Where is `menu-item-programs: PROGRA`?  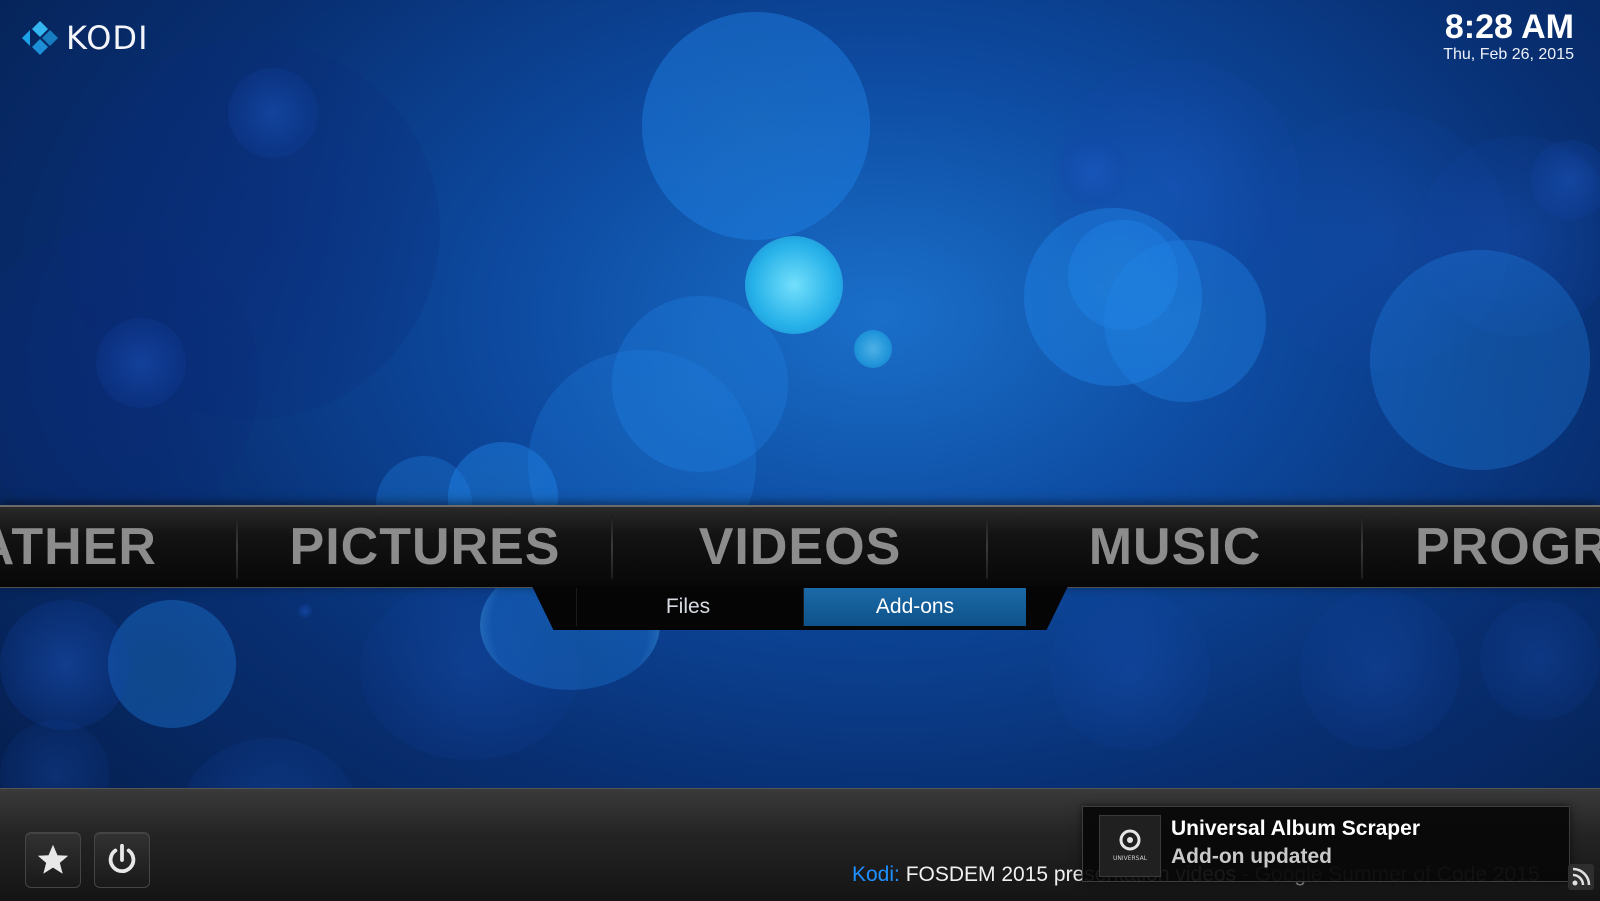
menu-item-programs: PROGRA is located at coordinates (1481, 547).